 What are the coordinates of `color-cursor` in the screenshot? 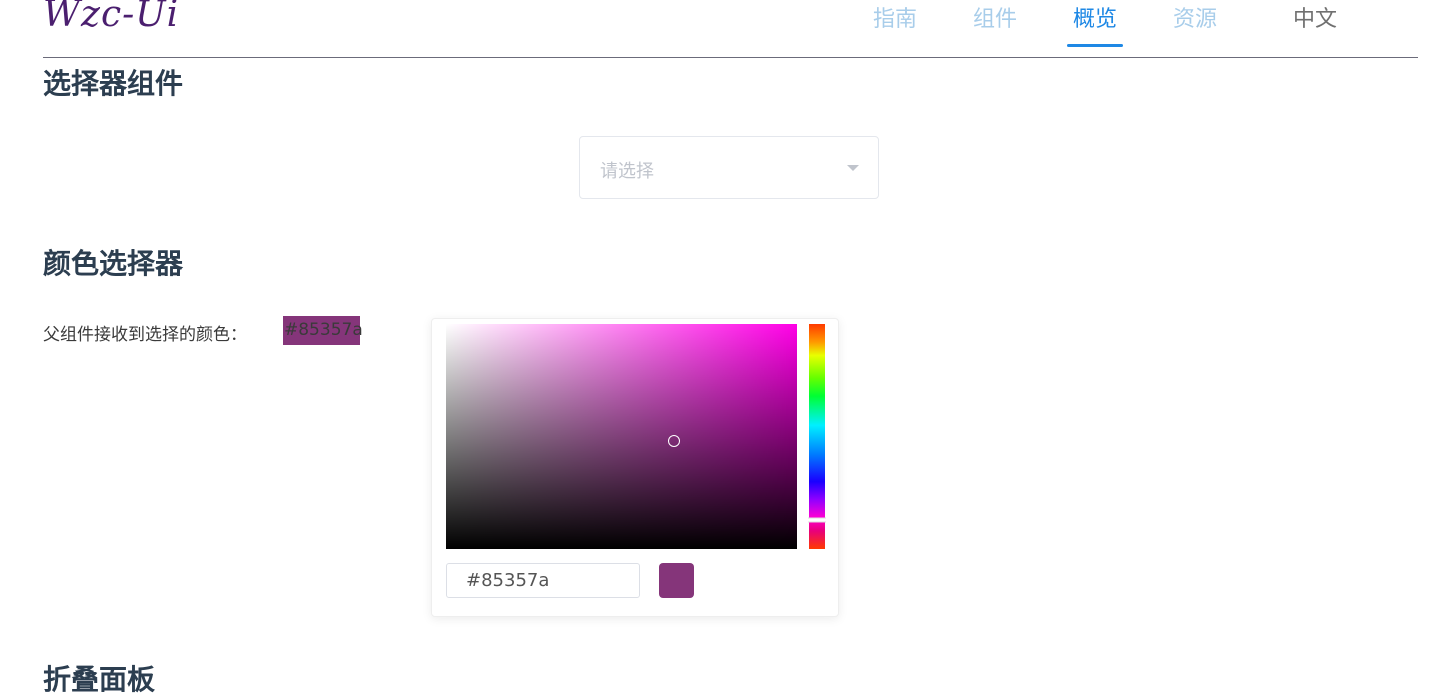 It's located at (674, 441).